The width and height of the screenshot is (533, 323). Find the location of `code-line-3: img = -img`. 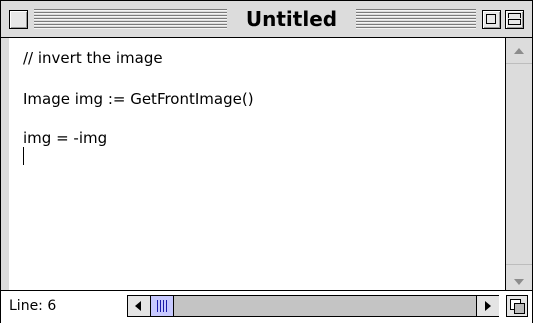

code-line-3: img = -img is located at coordinates (65, 138).